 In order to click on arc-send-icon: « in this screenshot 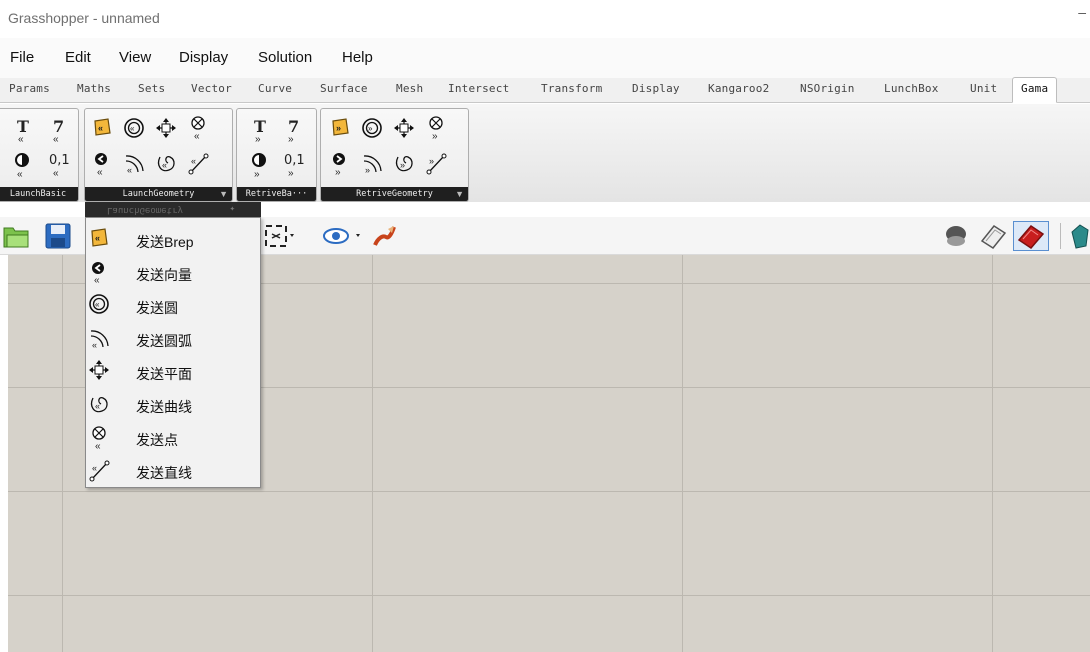, I will do `click(134, 165)`.